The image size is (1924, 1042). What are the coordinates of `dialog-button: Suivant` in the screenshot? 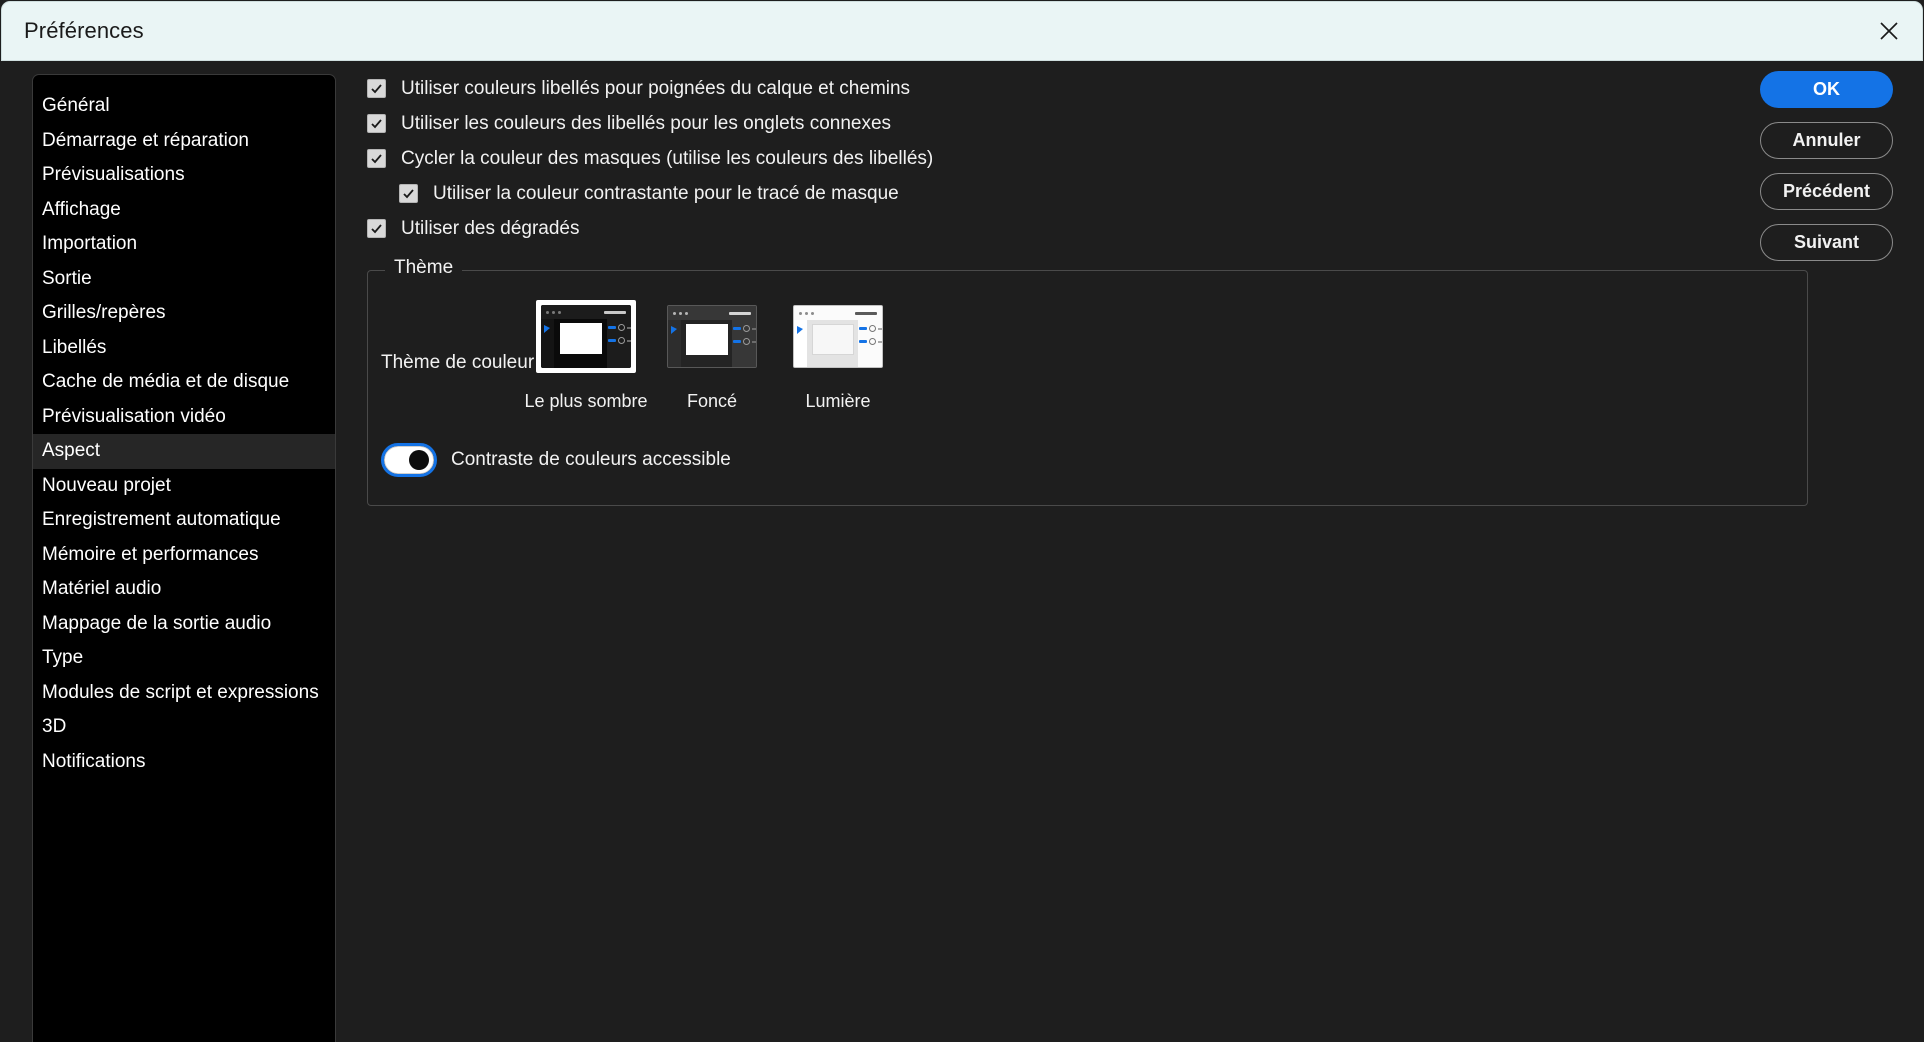 It's located at (1826, 242).